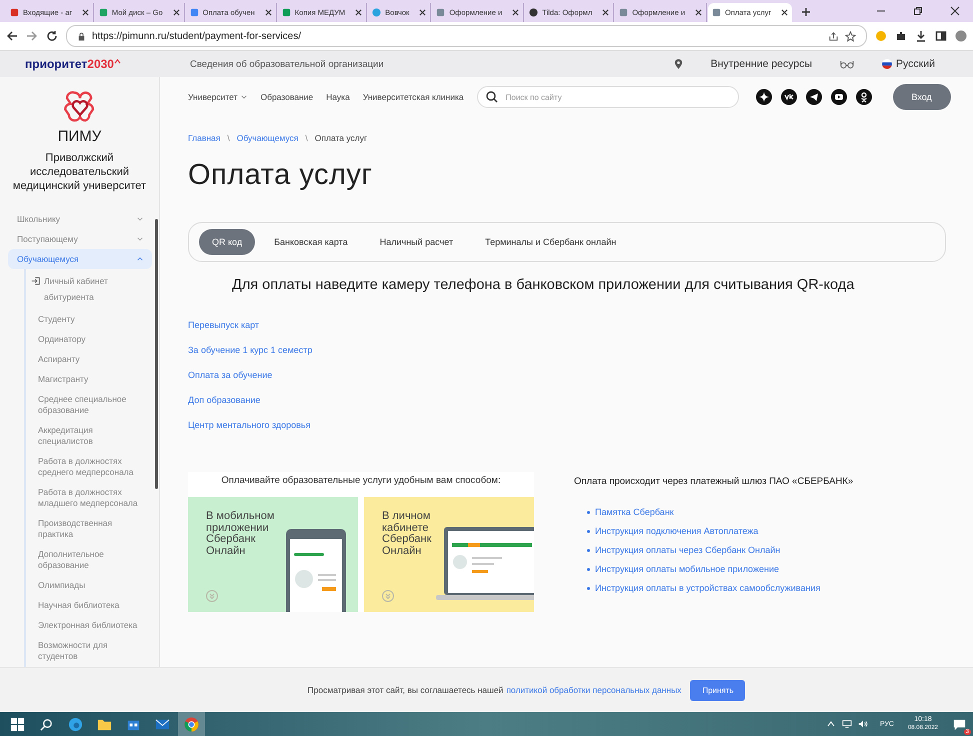 The height and width of the screenshot is (736, 973). I want to click on odnoklassniki-icon, so click(864, 97).